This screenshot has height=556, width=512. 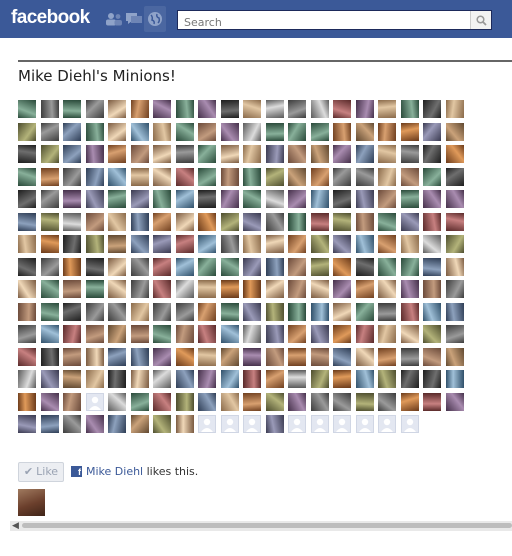 I want to click on scrollbar-thumb, so click(x=267, y=525).